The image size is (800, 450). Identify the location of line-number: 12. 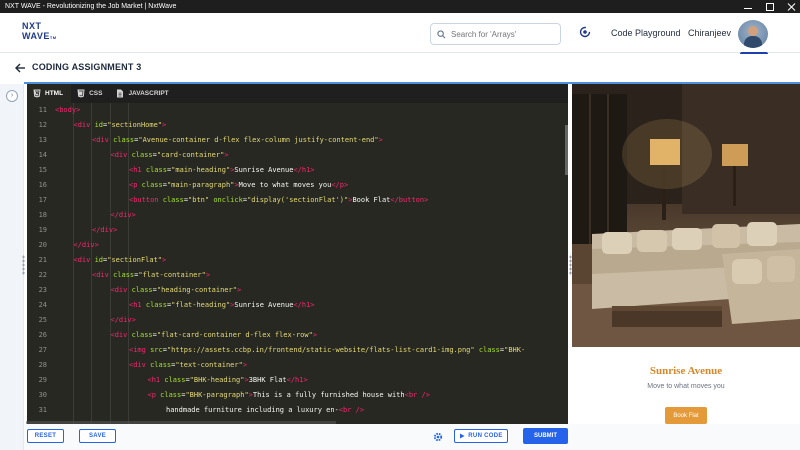
(42, 125).